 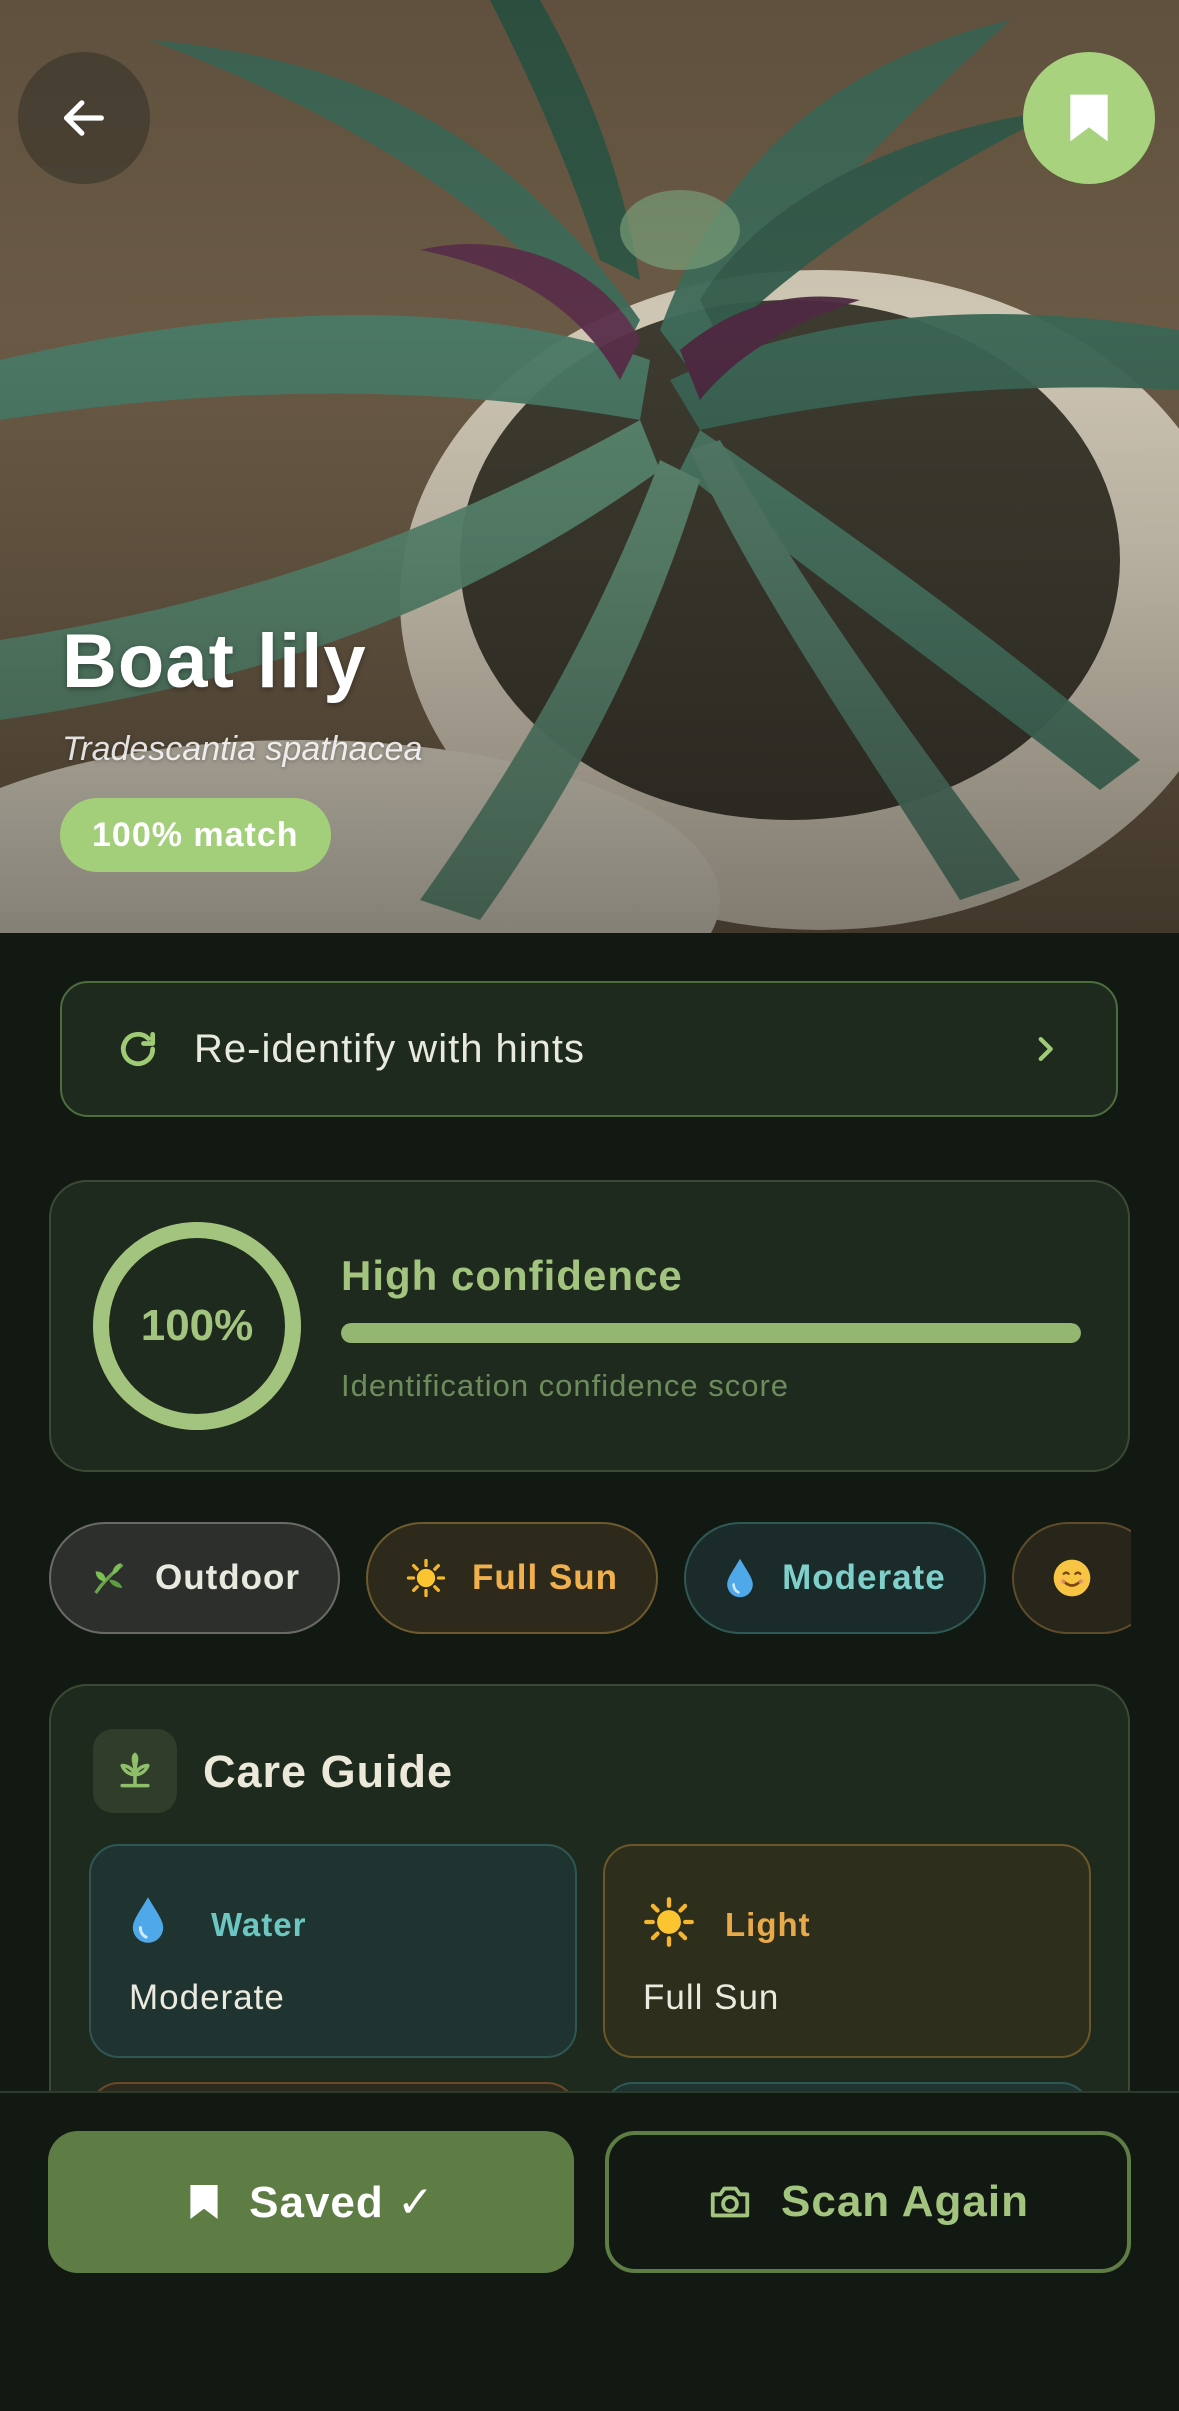 I want to click on confidence-subtitle: Identification confidence score, so click(x=565, y=1385).